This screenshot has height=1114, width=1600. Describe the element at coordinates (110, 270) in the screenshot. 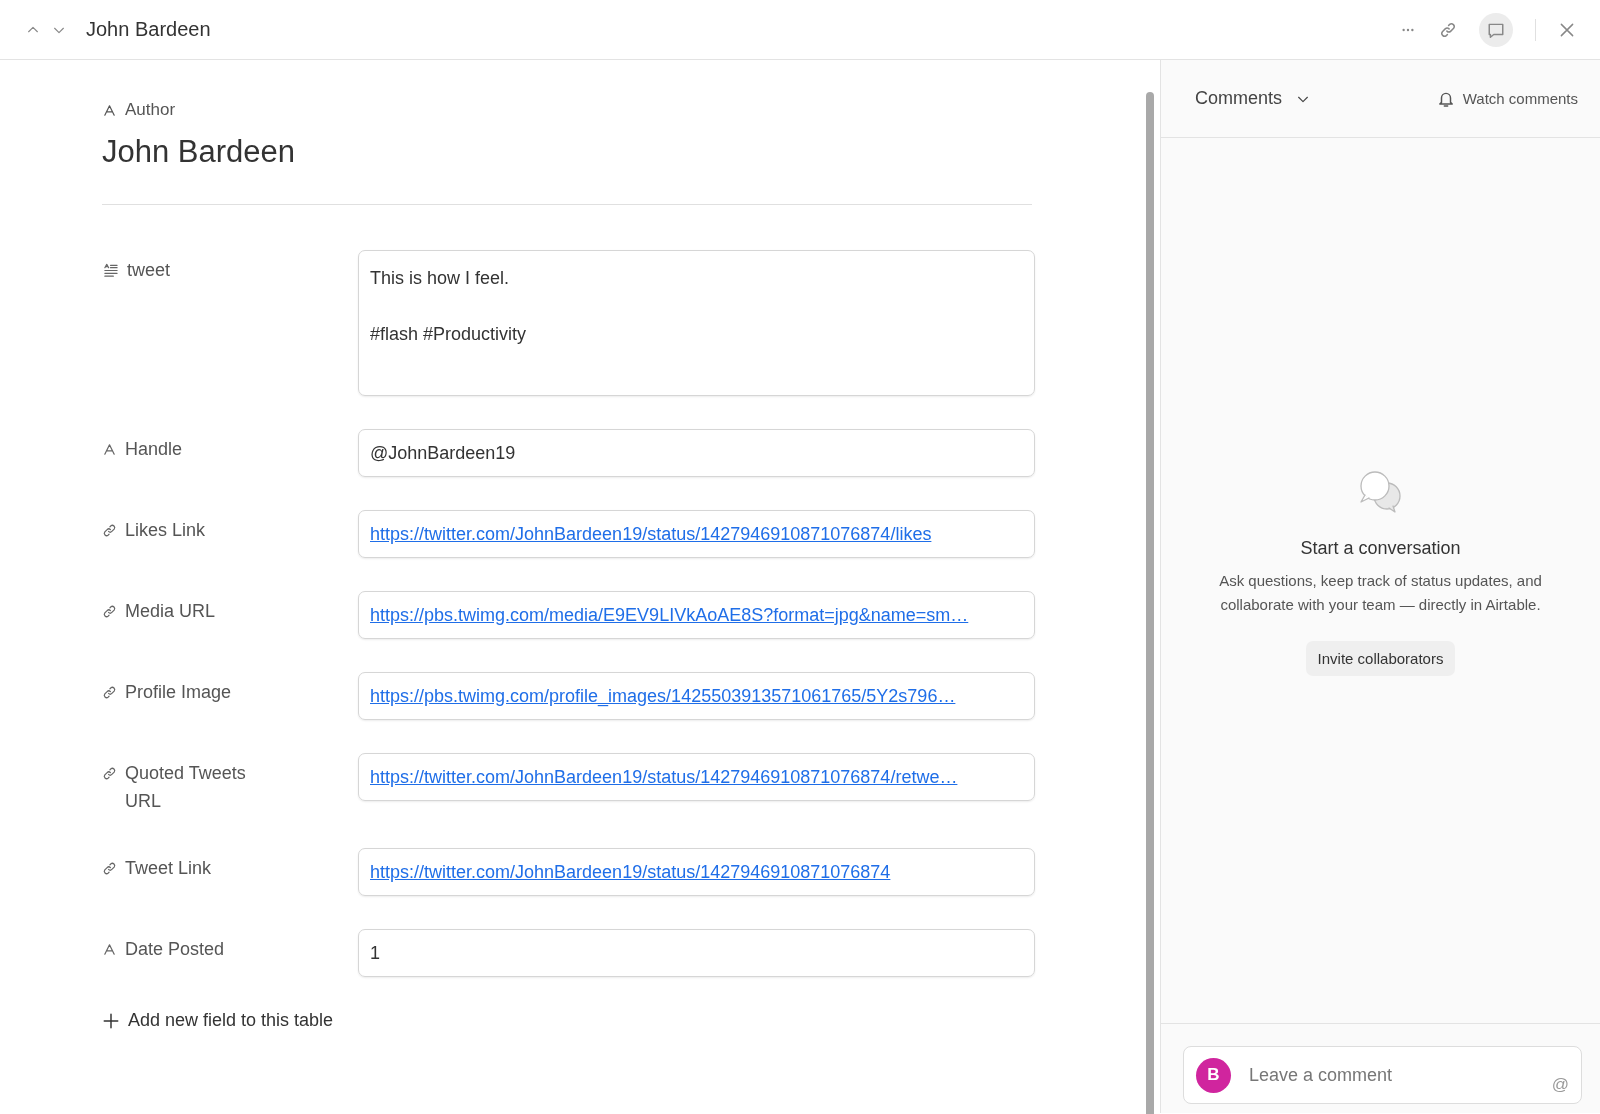

I see `long-text-icon` at that location.